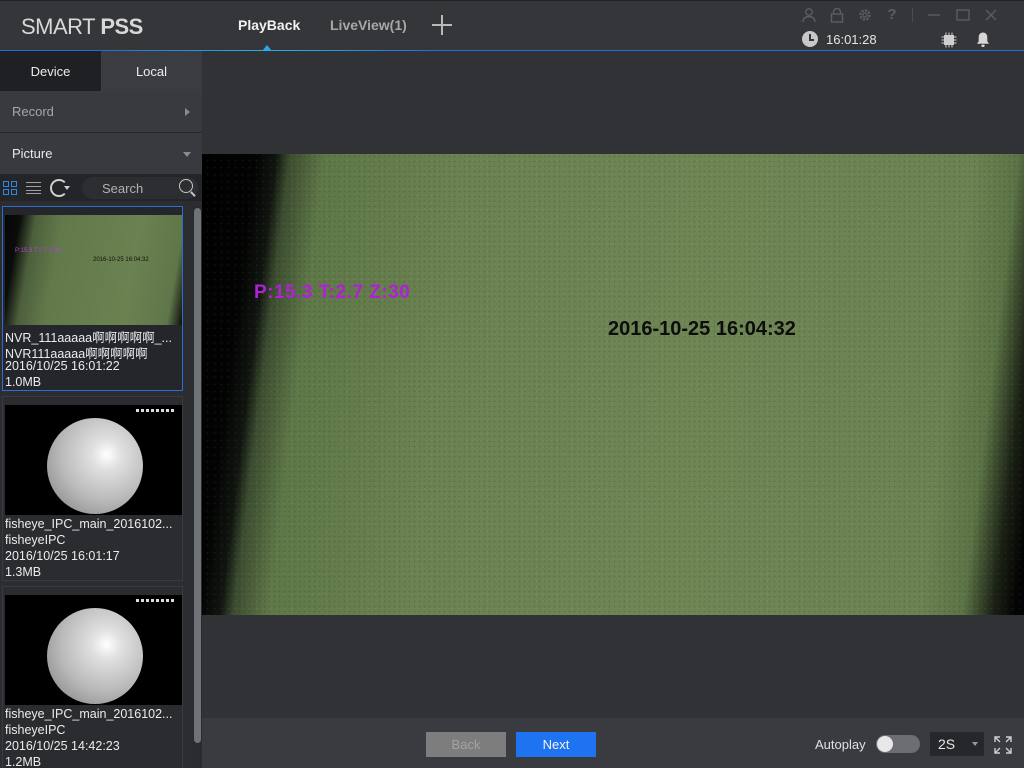  Describe the element at coordinates (33, 111) in the screenshot. I see `record-label: Record` at that location.